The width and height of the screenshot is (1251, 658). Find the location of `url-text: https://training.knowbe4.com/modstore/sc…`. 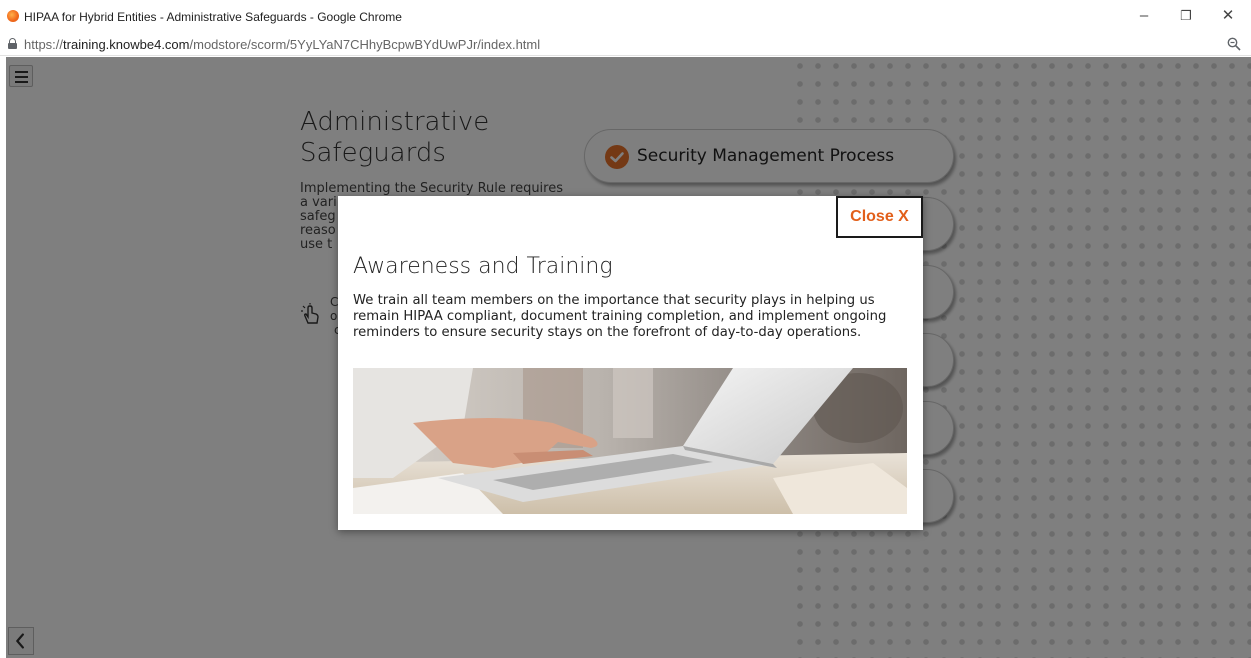

url-text: https://training.knowbe4.com/modstore/sc… is located at coordinates (282, 44).